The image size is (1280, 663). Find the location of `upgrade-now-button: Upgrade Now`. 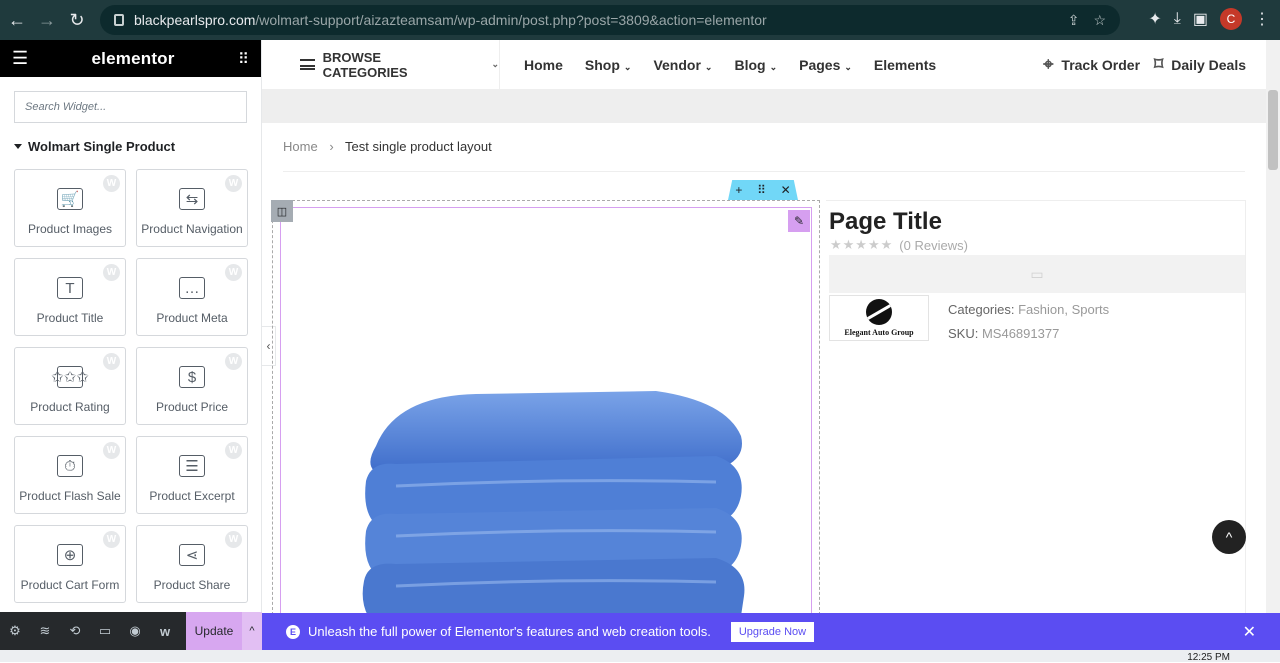

upgrade-now-button: Upgrade Now is located at coordinates (772, 631).